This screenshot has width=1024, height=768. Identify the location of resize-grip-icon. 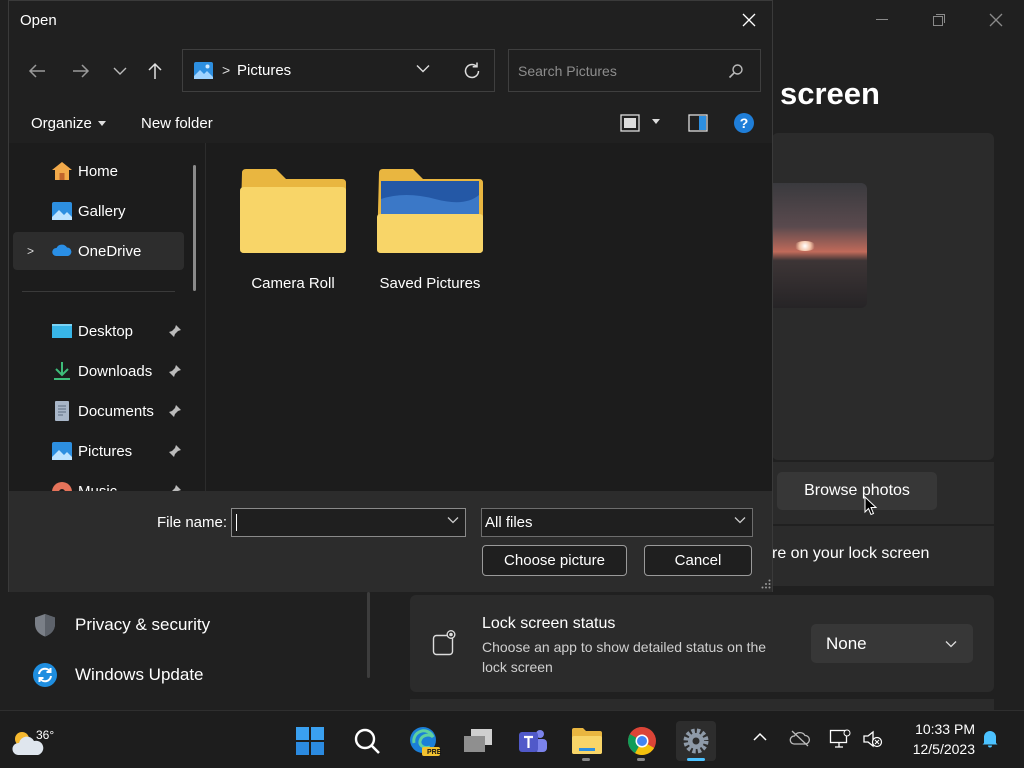
(766, 584).